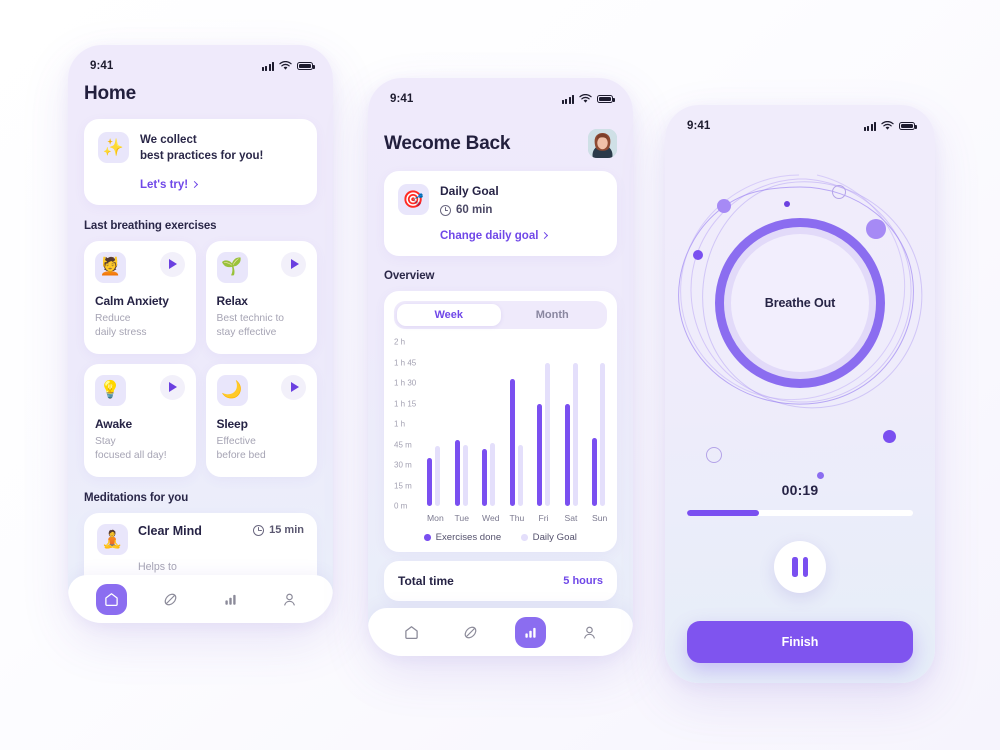 The width and height of the screenshot is (1000, 750). I want to click on legend-item-daily-goal: Daily Goal, so click(549, 537).